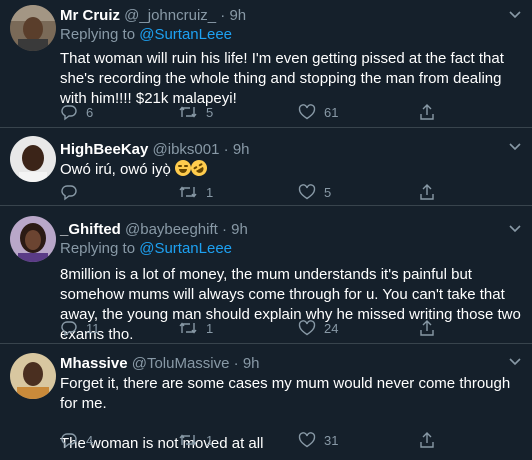  Describe the element at coordinates (331, 112) in the screenshot. I see `like-count: 61` at that location.